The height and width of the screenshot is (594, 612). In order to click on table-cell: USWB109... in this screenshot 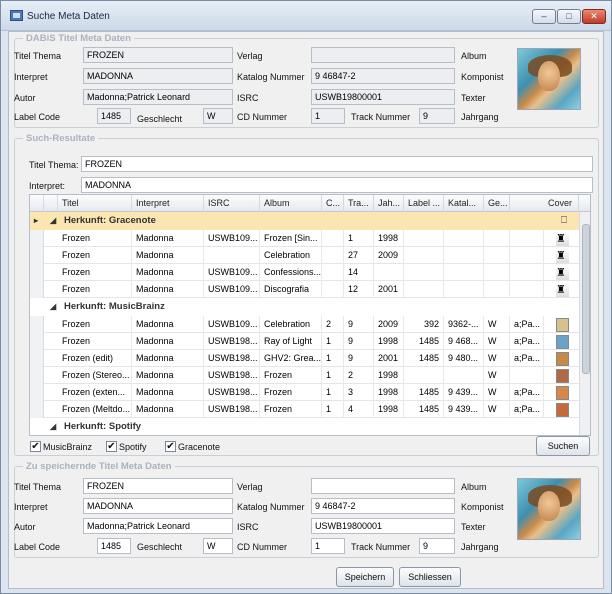, I will do `click(232, 289)`.